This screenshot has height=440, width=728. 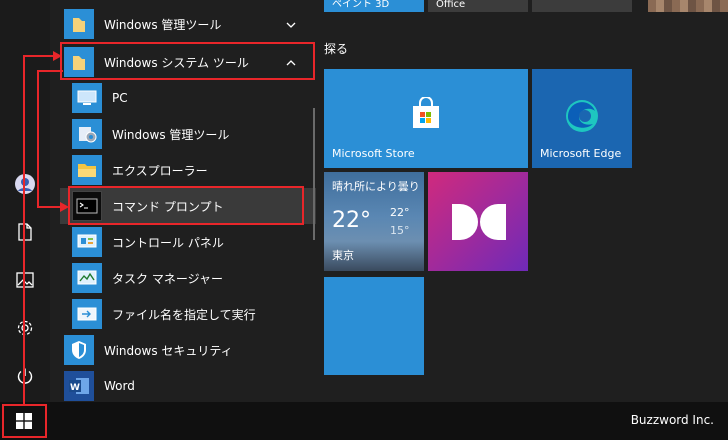 I want to click on weather-condition: 晴れ所により曇り, so click(x=376, y=186).